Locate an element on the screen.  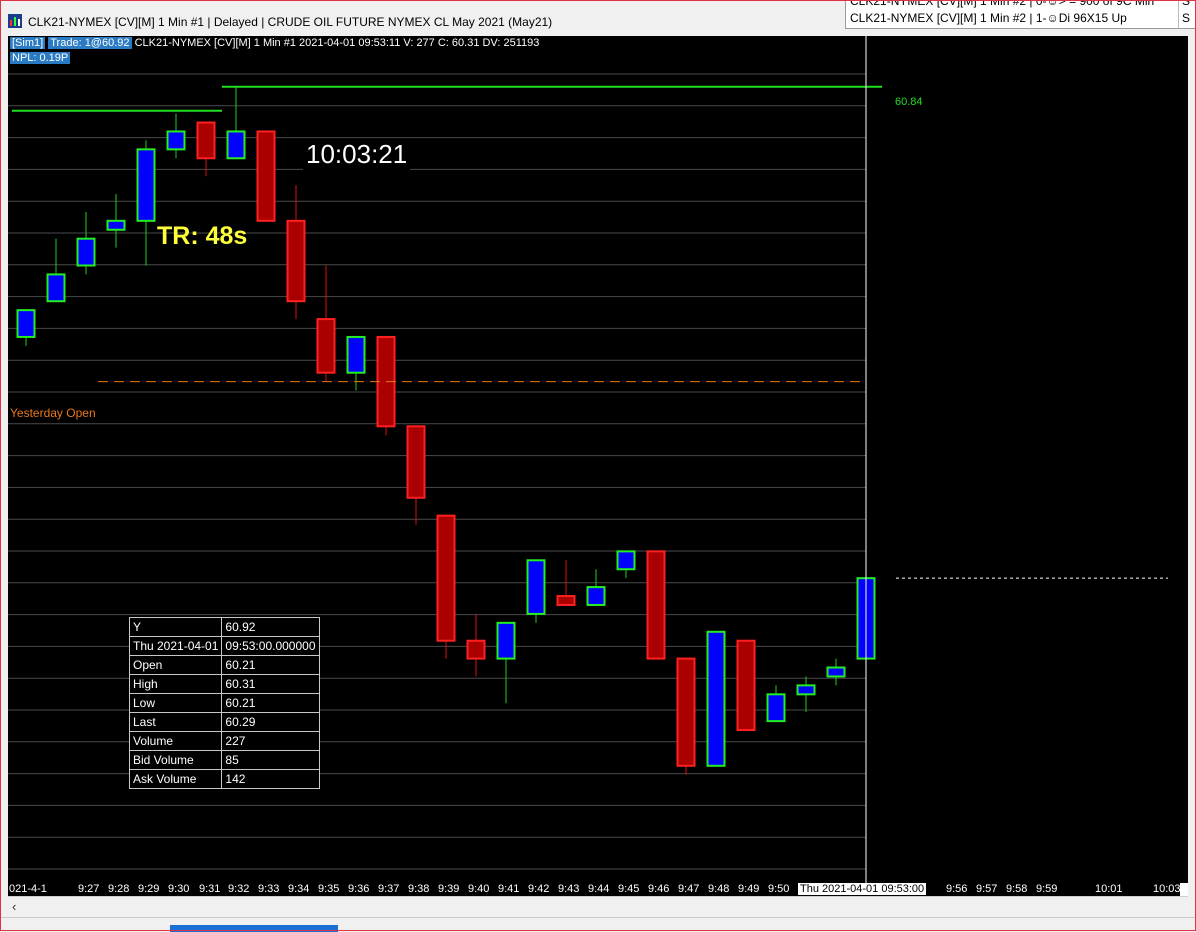
time-tick-label: 9:28 is located at coordinates (119, 889).